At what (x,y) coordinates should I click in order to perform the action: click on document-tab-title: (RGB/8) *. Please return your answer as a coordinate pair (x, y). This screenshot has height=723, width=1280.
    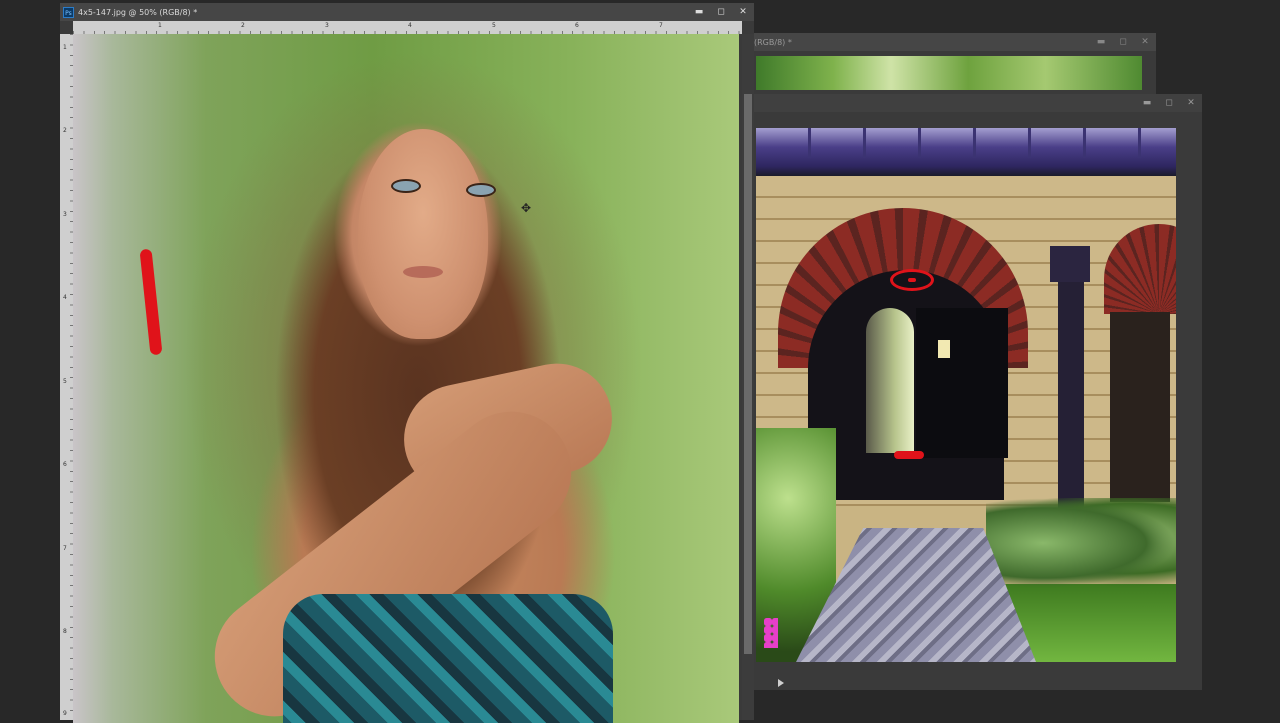
    Looking at the image, I should click on (773, 42).